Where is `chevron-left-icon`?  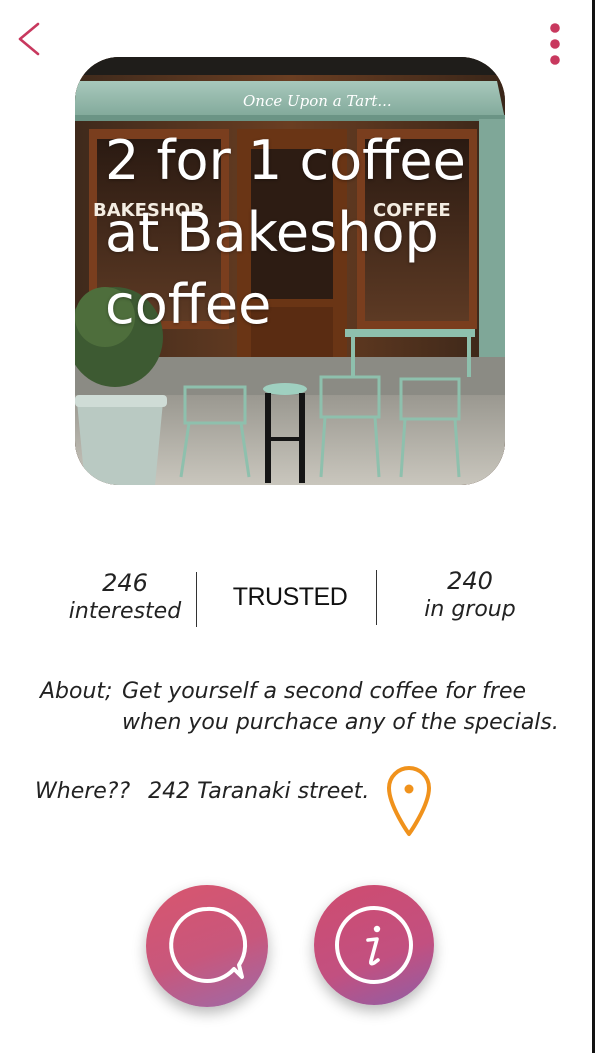 chevron-left-icon is located at coordinates (29, 39).